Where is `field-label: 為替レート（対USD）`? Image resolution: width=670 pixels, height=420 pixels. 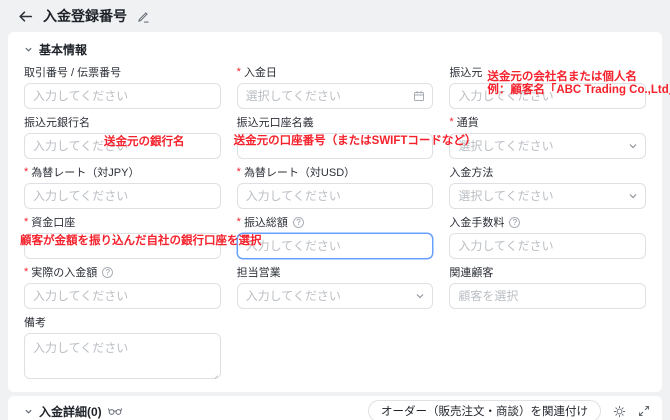 field-label: 為替レート（対USD） is located at coordinates (299, 173).